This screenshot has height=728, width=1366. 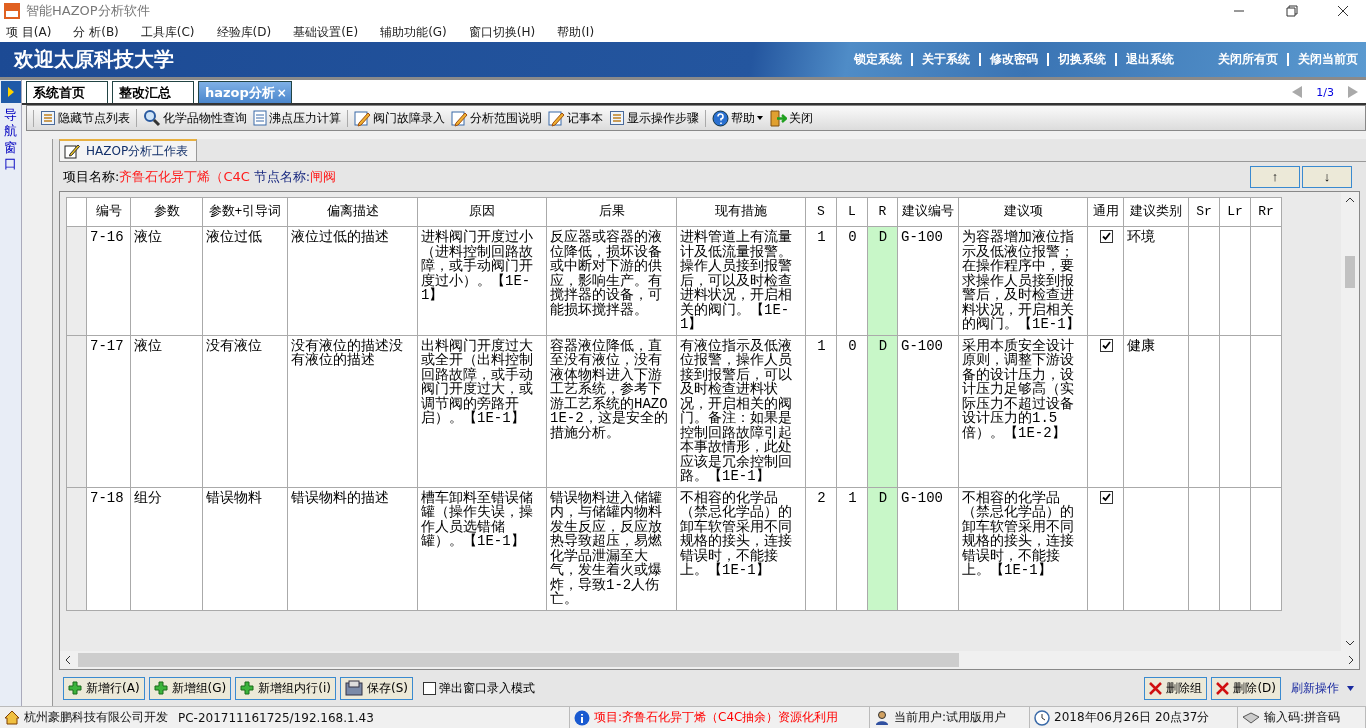 I want to click on toolbar-button: 沸点压力计算, so click(x=297, y=118).